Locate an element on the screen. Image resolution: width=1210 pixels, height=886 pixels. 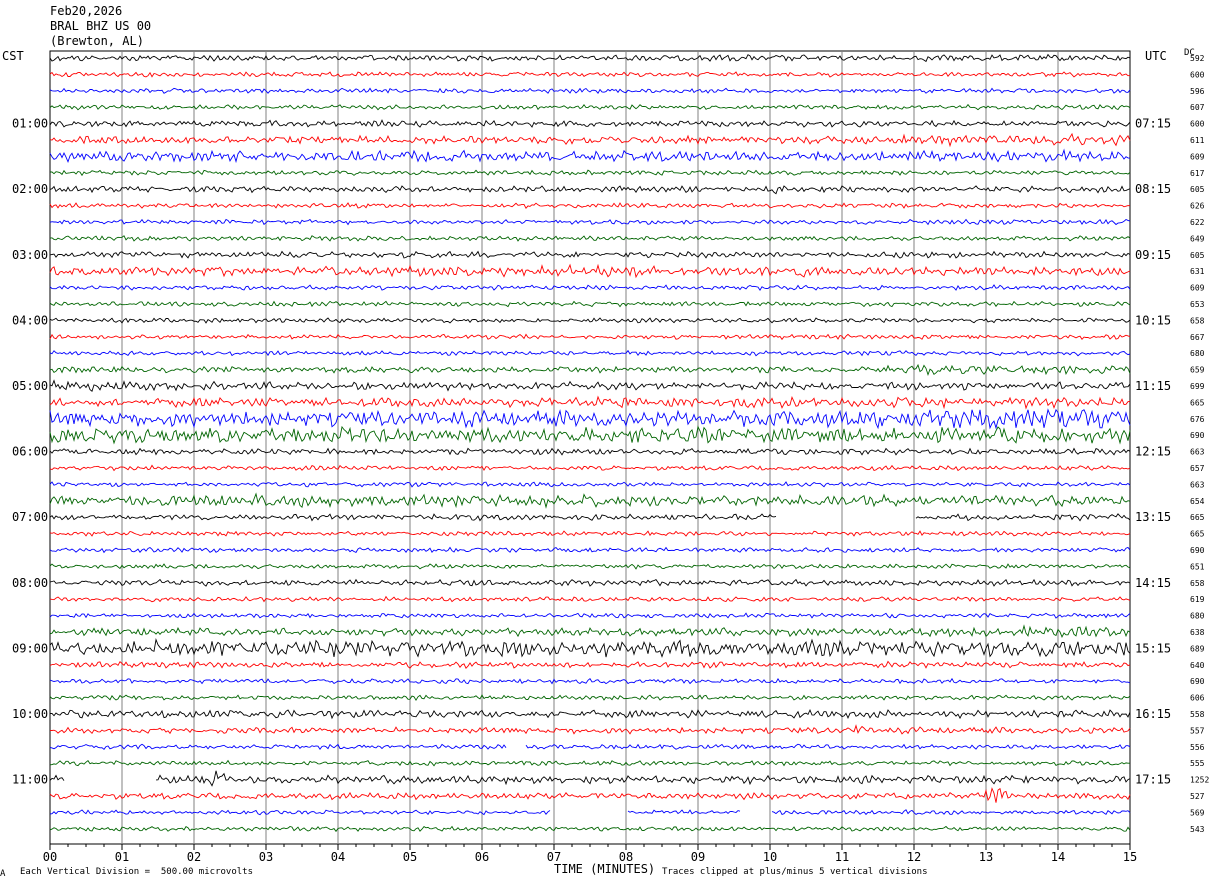
right-hour-label: 08:15 is located at coordinates (1153, 189).